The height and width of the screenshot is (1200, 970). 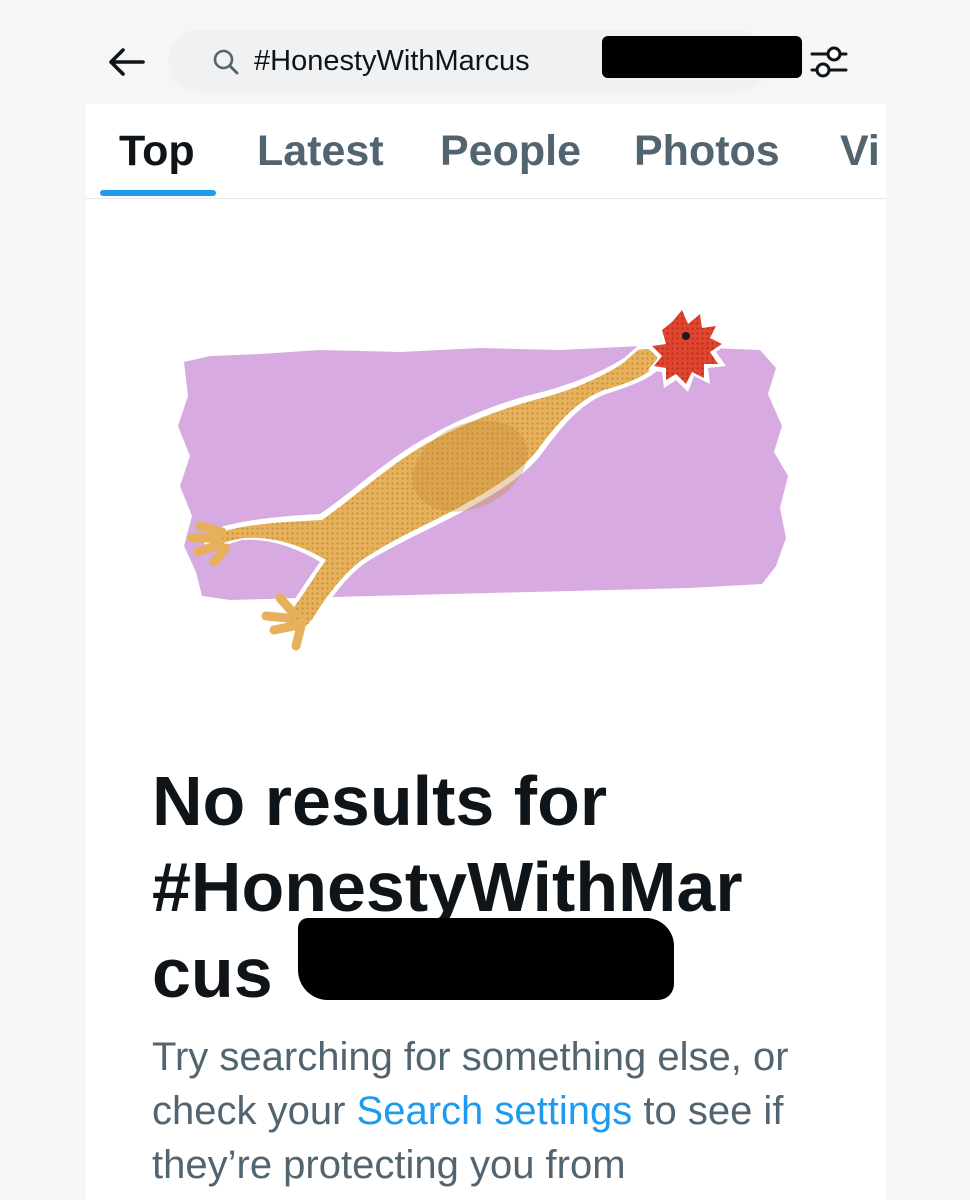 What do you see at coordinates (707, 151) in the screenshot?
I see `tab-photos: Photos` at bounding box center [707, 151].